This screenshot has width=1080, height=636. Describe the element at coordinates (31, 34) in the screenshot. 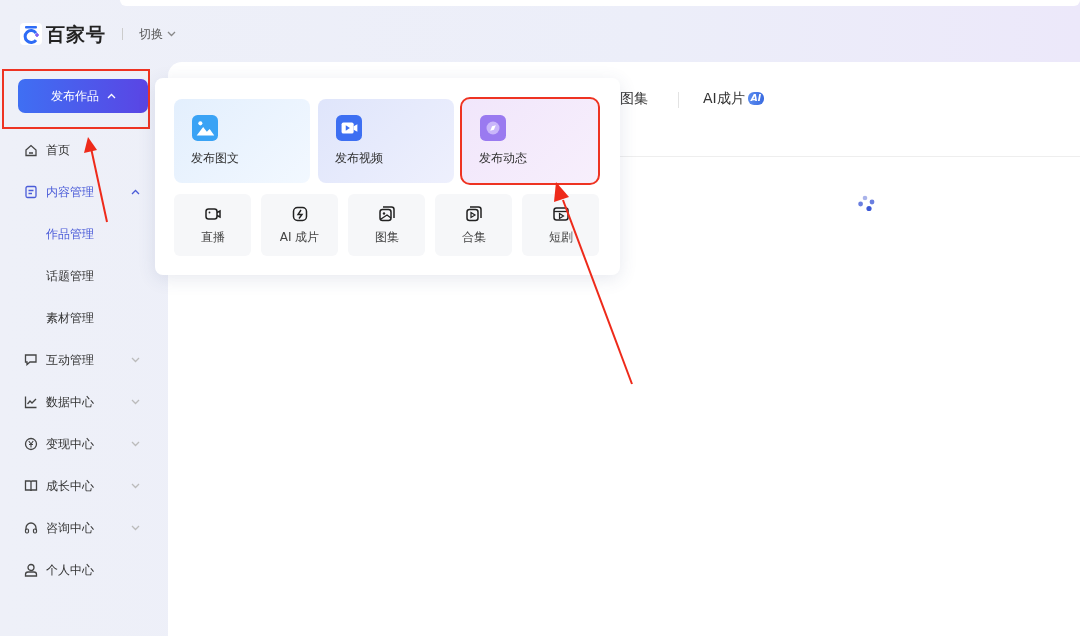

I see `logo-icon` at that location.